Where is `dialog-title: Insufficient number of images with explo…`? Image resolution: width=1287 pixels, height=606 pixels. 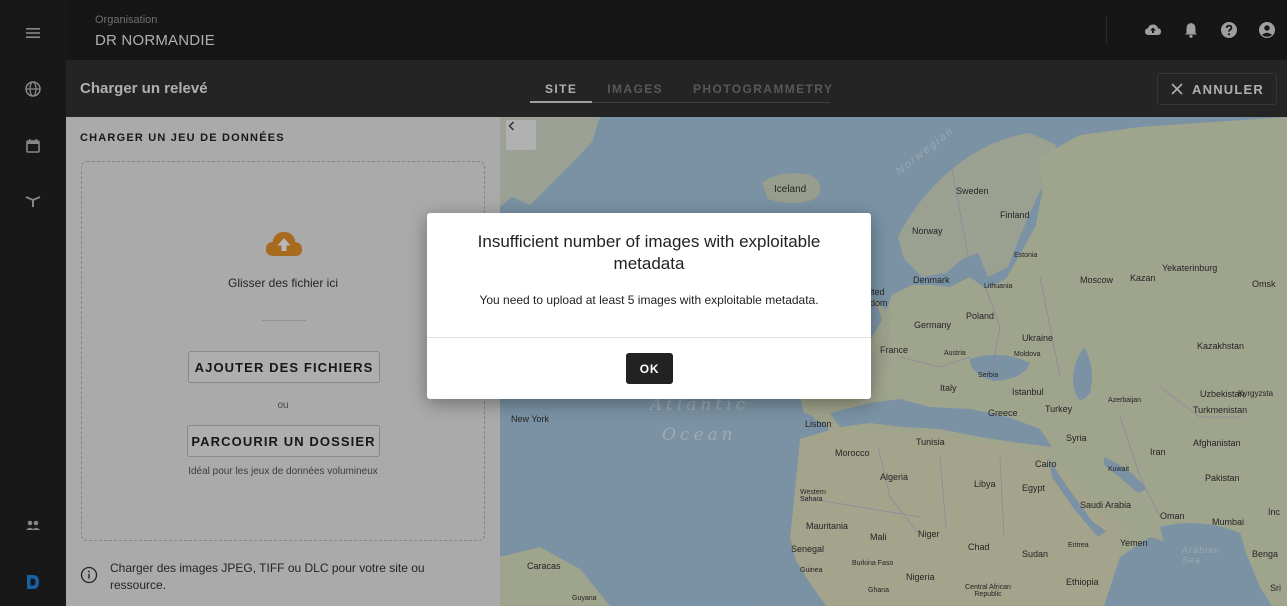
dialog-title: Insufficient number of images with explo… is located at coordinates (649, 253).